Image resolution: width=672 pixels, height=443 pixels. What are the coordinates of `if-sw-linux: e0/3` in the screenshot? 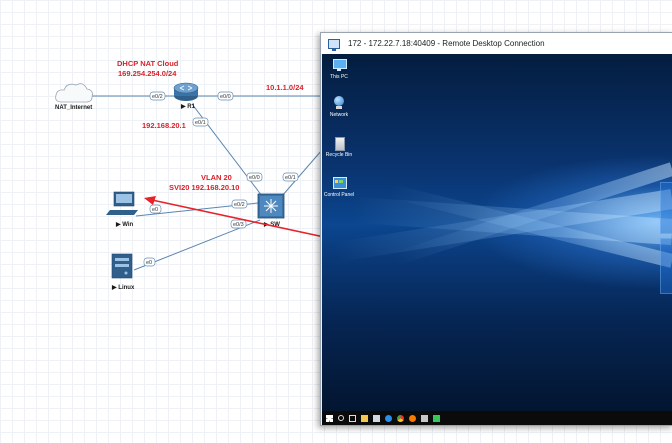 It's located at (238, 224).